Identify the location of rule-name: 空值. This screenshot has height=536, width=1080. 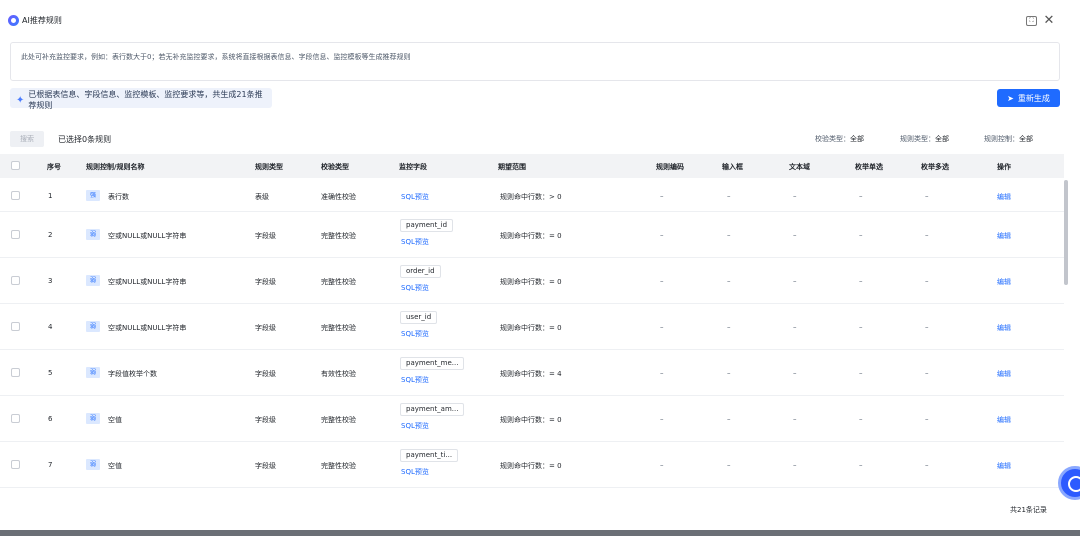
(115, 420).